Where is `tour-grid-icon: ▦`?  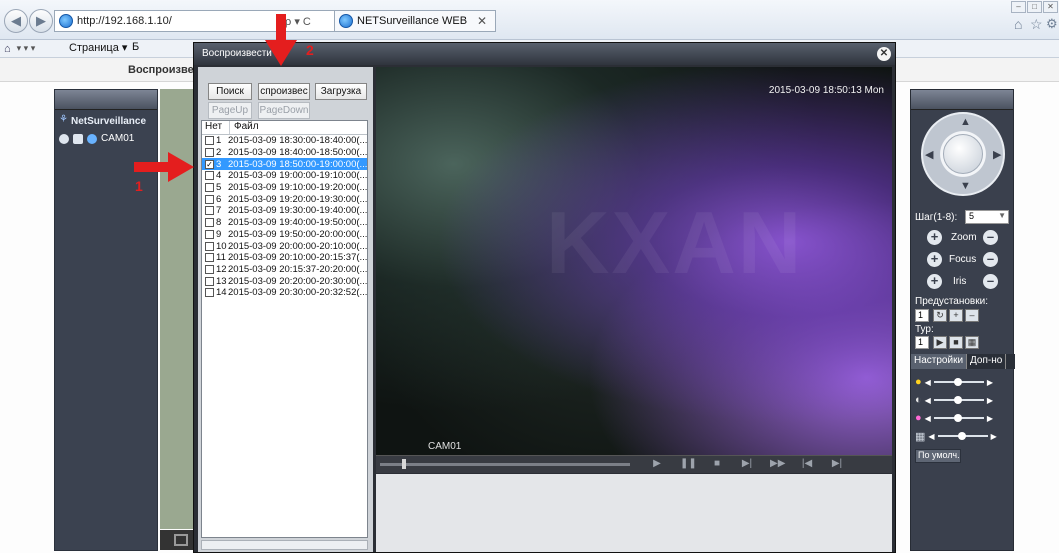 tour-grid-icon: ▦ is located at coordinates (972, 342).